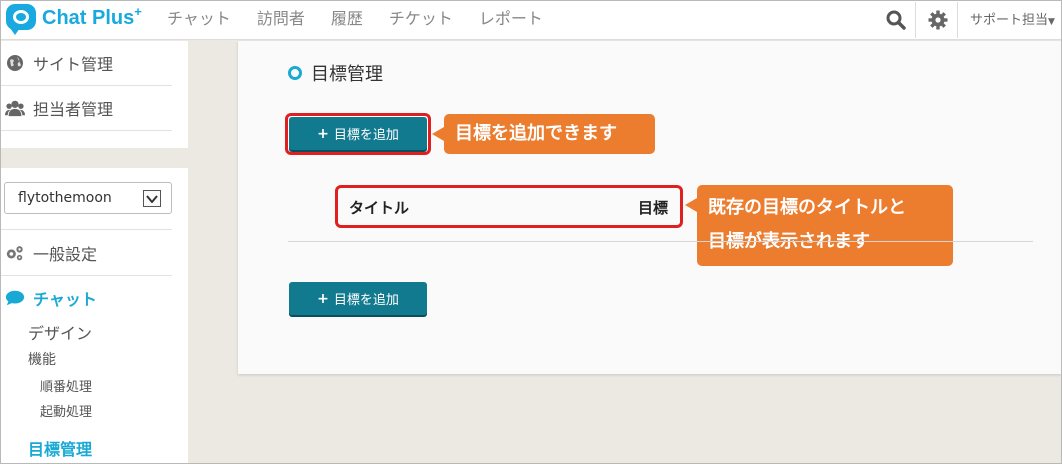  I want to click on sidebar-item-chat: チャット, so click(51, 298).